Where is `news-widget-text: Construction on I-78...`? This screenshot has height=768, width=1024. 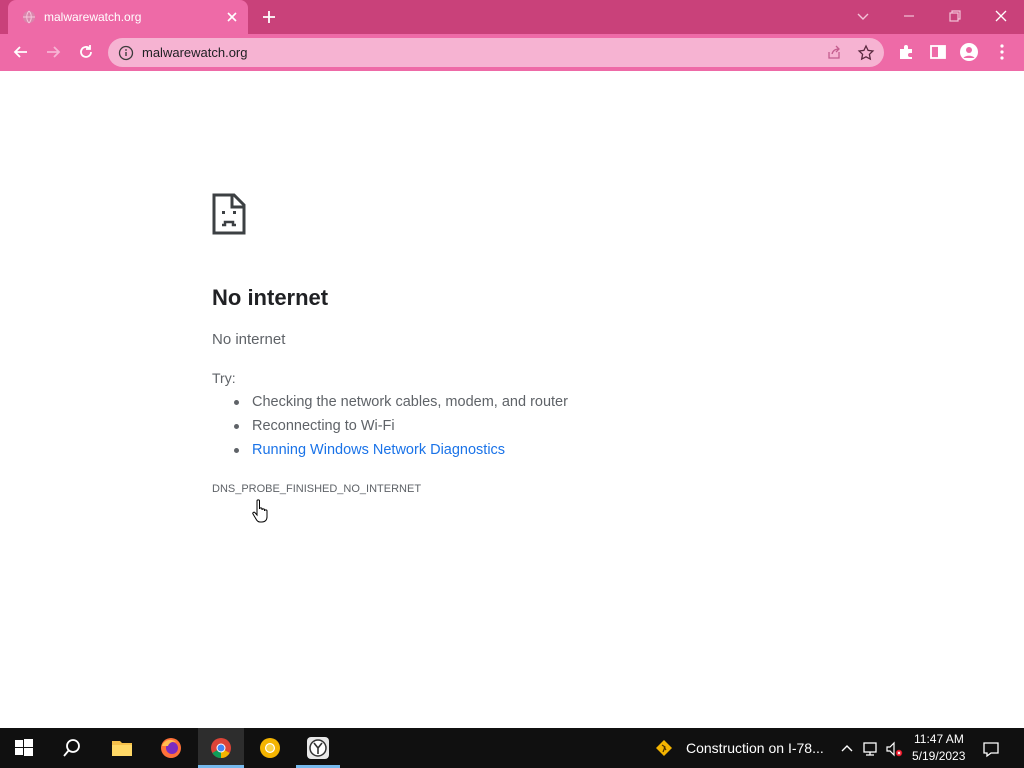 news-widget-text: Construction on I-78... is located at coordinates (755, 748).